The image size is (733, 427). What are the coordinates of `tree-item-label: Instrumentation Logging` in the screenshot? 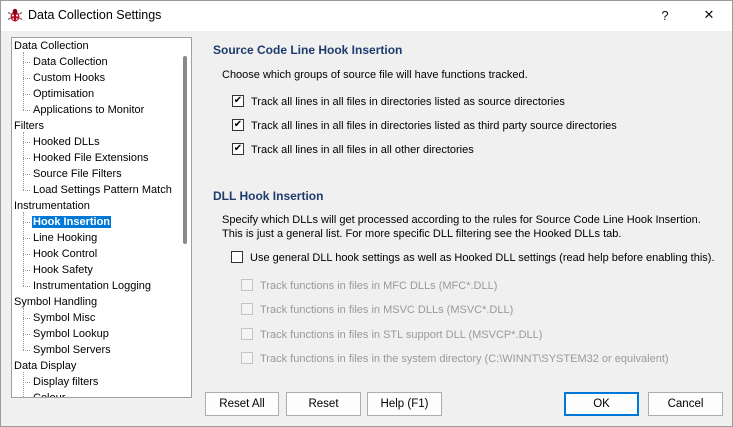 It's located at (92, 286).